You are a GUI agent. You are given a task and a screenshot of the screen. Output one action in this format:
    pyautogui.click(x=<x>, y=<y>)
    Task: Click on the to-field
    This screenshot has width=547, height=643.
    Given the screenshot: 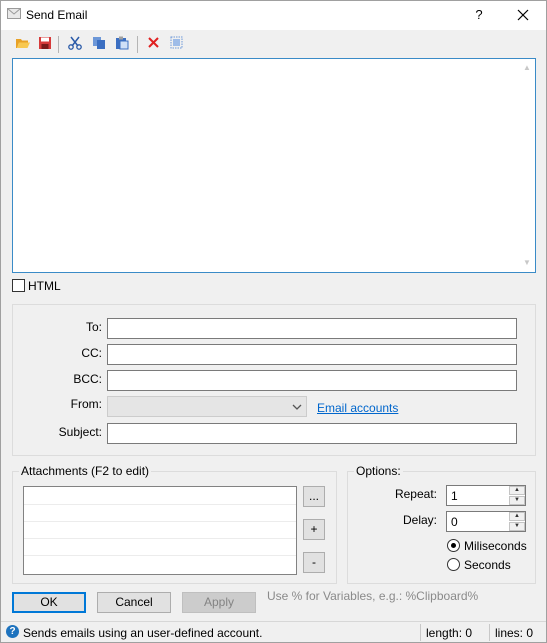 What is the action you would take?
    pyautogui.click(x=312, y=328)
    